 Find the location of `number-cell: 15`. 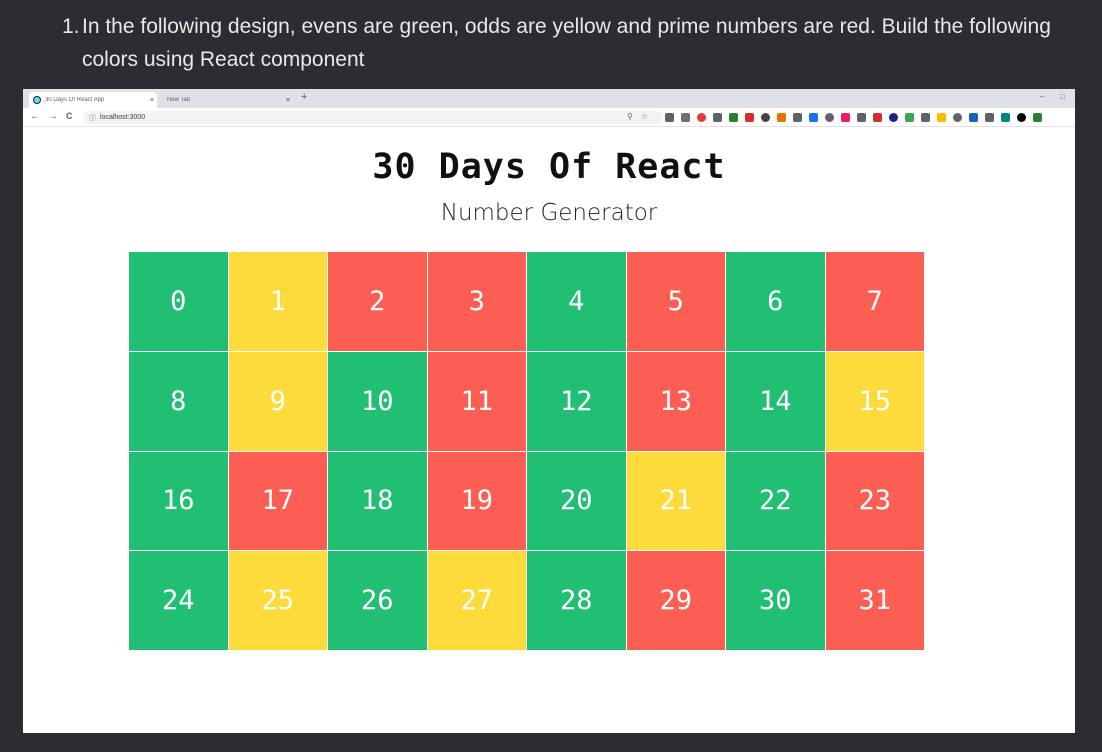

number-cell: 15 is located at coordinates (874, 401).